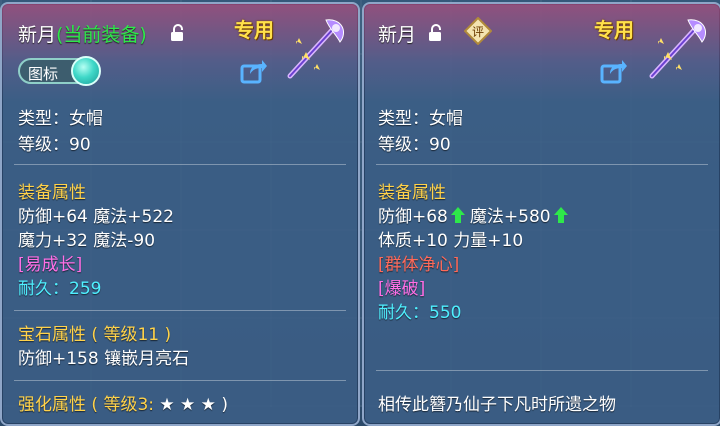 The image size is (720, 426). Describe the element at coordinates (87, 241) in the screenshot. I see `attr-line-2: 魔力+32 魔法-90` at that location.